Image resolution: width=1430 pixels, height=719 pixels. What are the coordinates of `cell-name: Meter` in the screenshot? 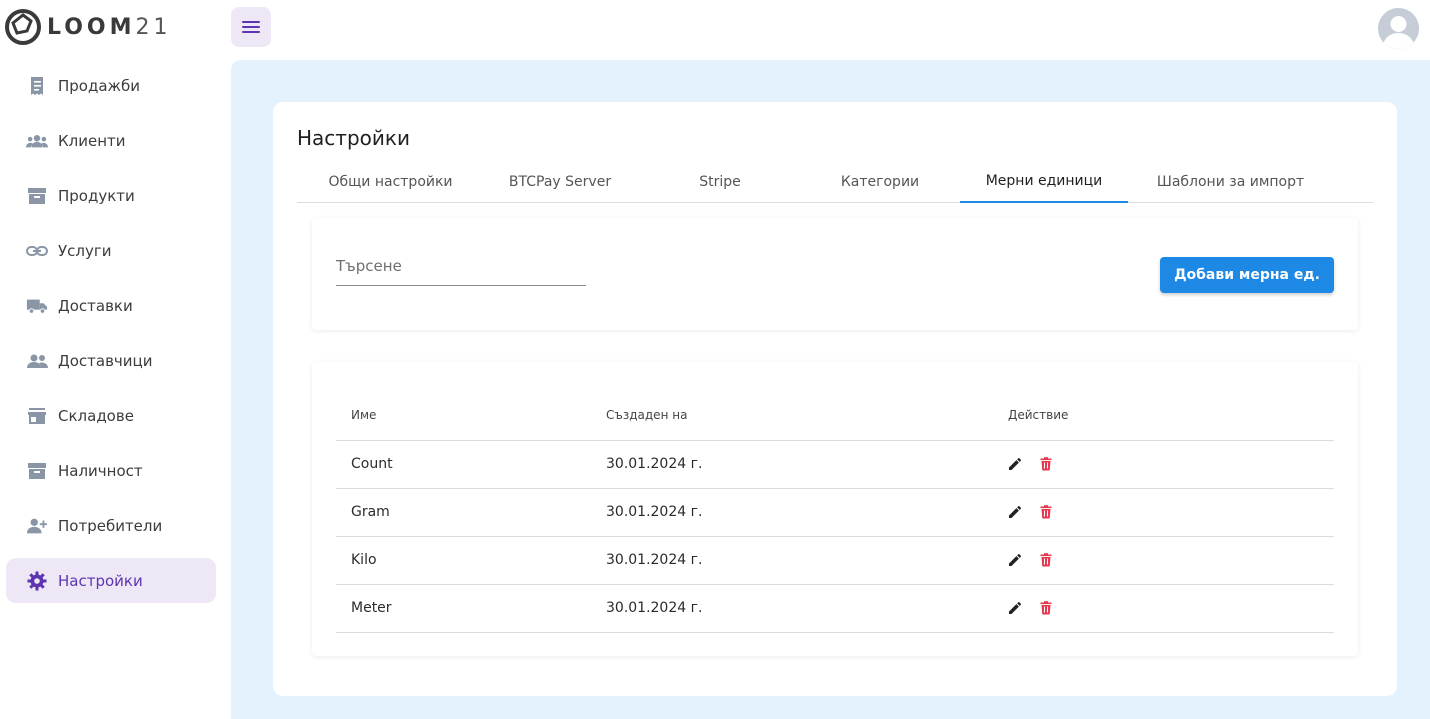 It's located at (463, 608).